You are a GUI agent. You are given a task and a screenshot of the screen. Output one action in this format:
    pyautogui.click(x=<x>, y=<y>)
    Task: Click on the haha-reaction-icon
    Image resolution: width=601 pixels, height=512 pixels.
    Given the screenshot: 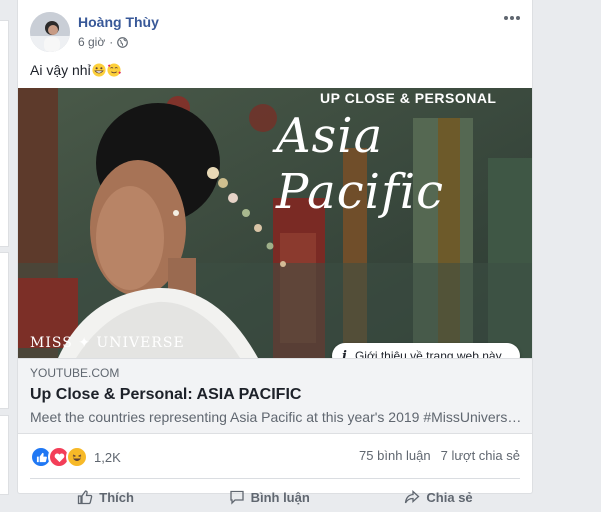 What is the action you would take?
    pyautogui.click(x=77, y=457)
    